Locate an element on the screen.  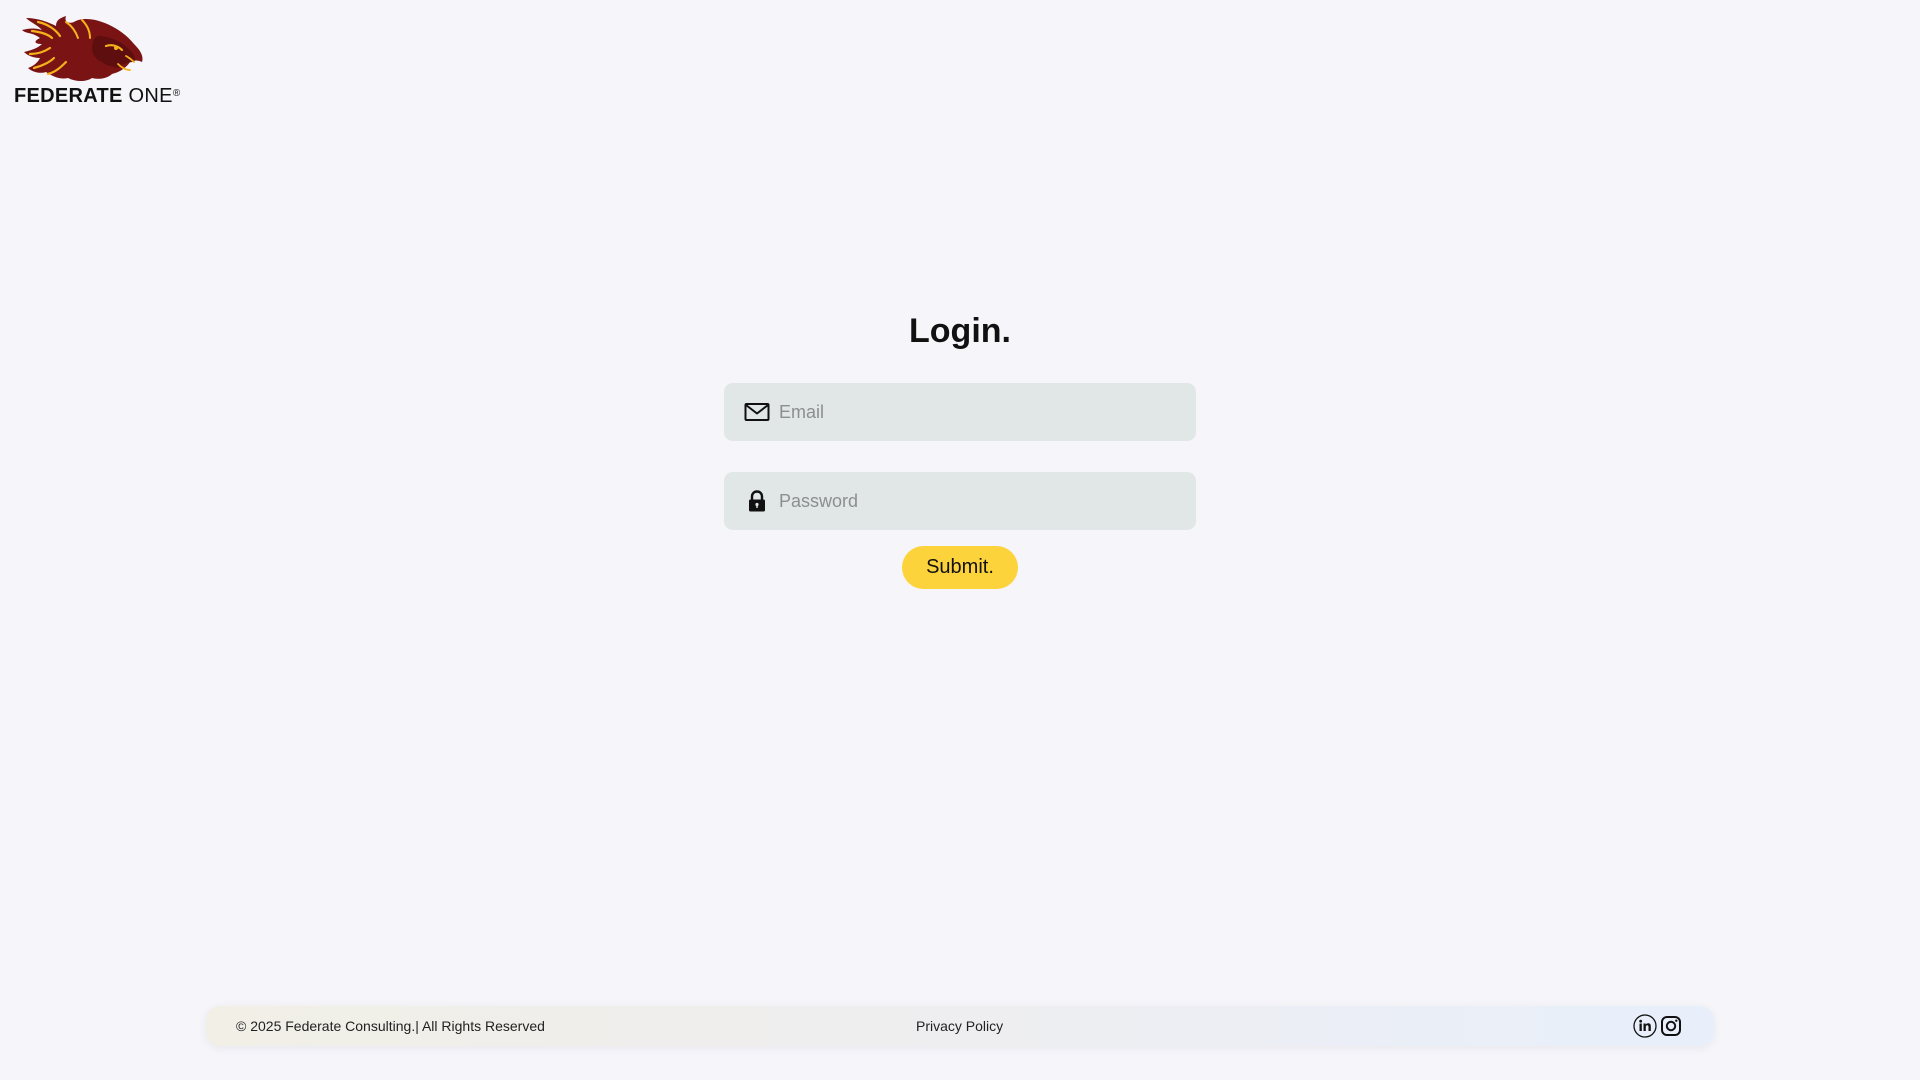
brand-name-light: ONE is located at coordinates (147, 96).